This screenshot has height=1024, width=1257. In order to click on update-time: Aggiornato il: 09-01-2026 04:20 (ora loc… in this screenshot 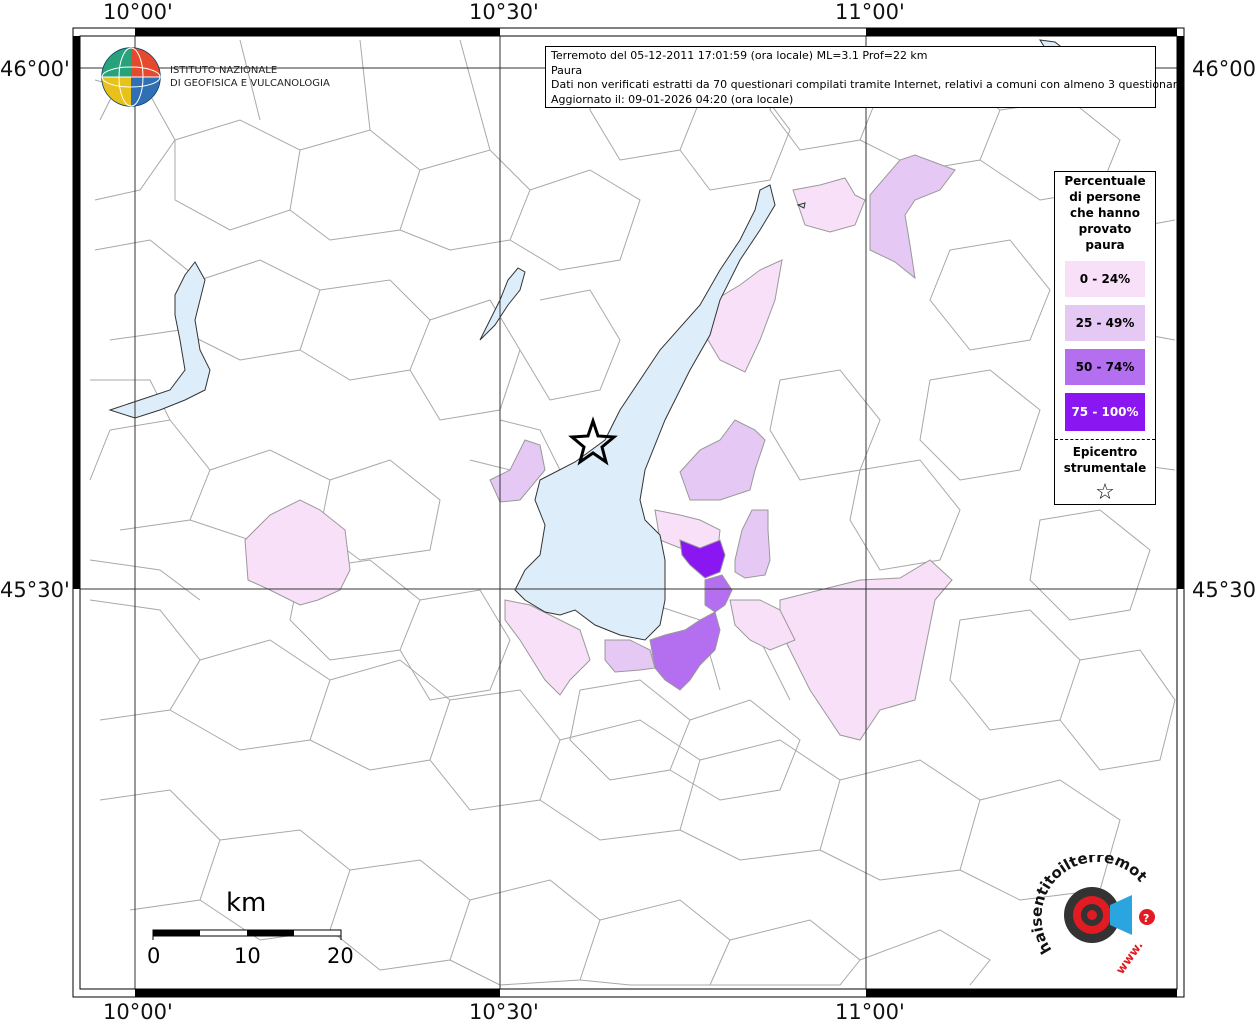, I will do `click(672, 99)`.